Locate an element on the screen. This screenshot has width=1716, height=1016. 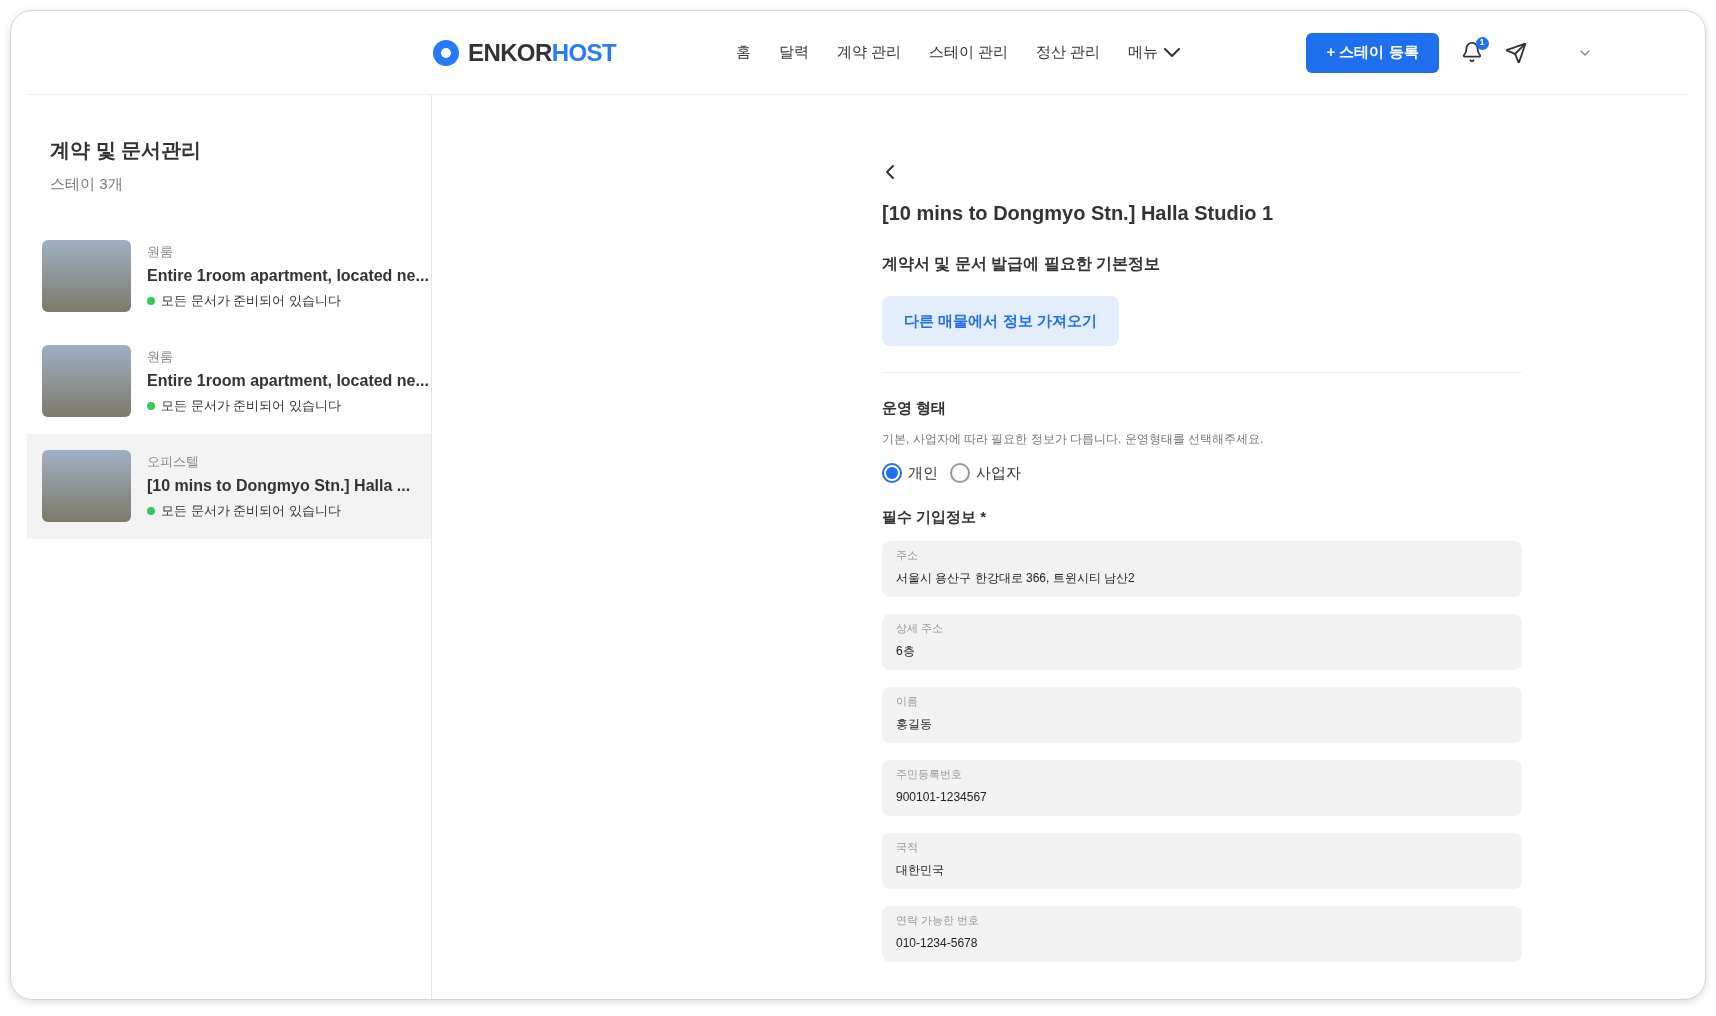
nav-menu-dropdown: 메뉴 is located at coordinates (1154, 52).